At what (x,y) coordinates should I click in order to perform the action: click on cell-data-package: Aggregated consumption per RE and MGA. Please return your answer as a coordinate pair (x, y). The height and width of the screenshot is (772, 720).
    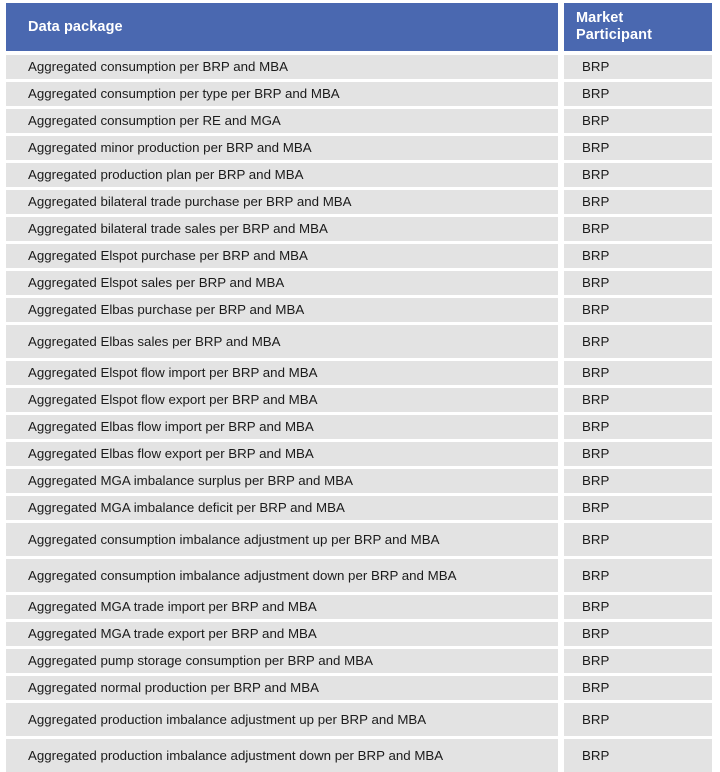
    Looking at the image, I should click on (282, 119).